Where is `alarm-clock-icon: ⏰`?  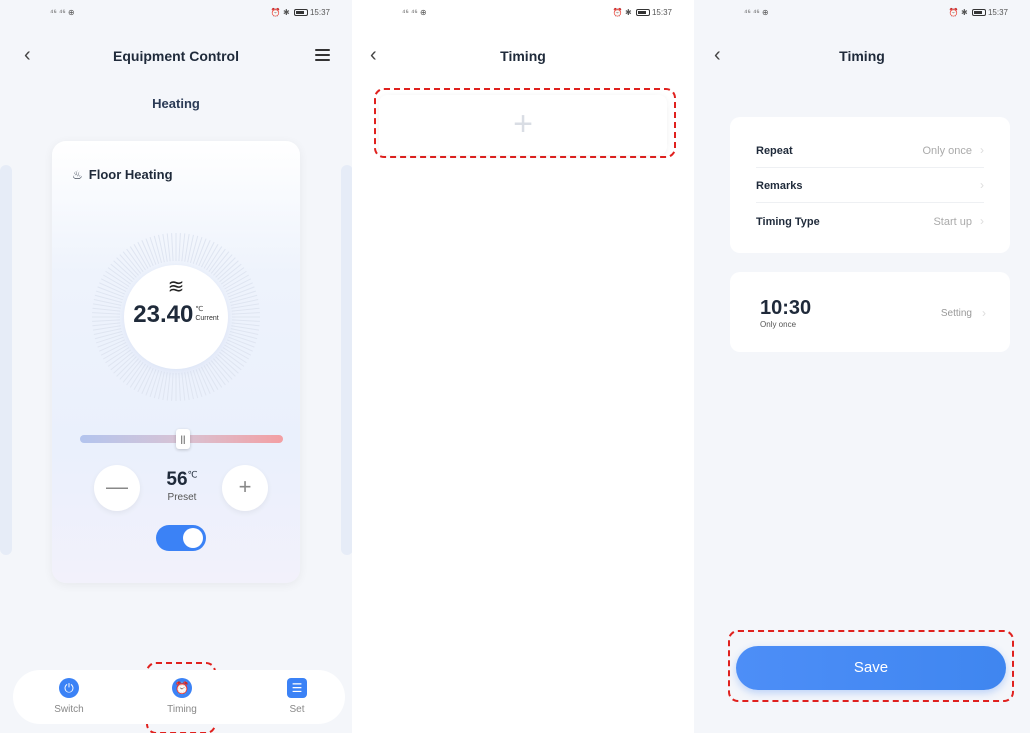 alarm-clock-icon: ⏰ is located at coordinates (182, 688).